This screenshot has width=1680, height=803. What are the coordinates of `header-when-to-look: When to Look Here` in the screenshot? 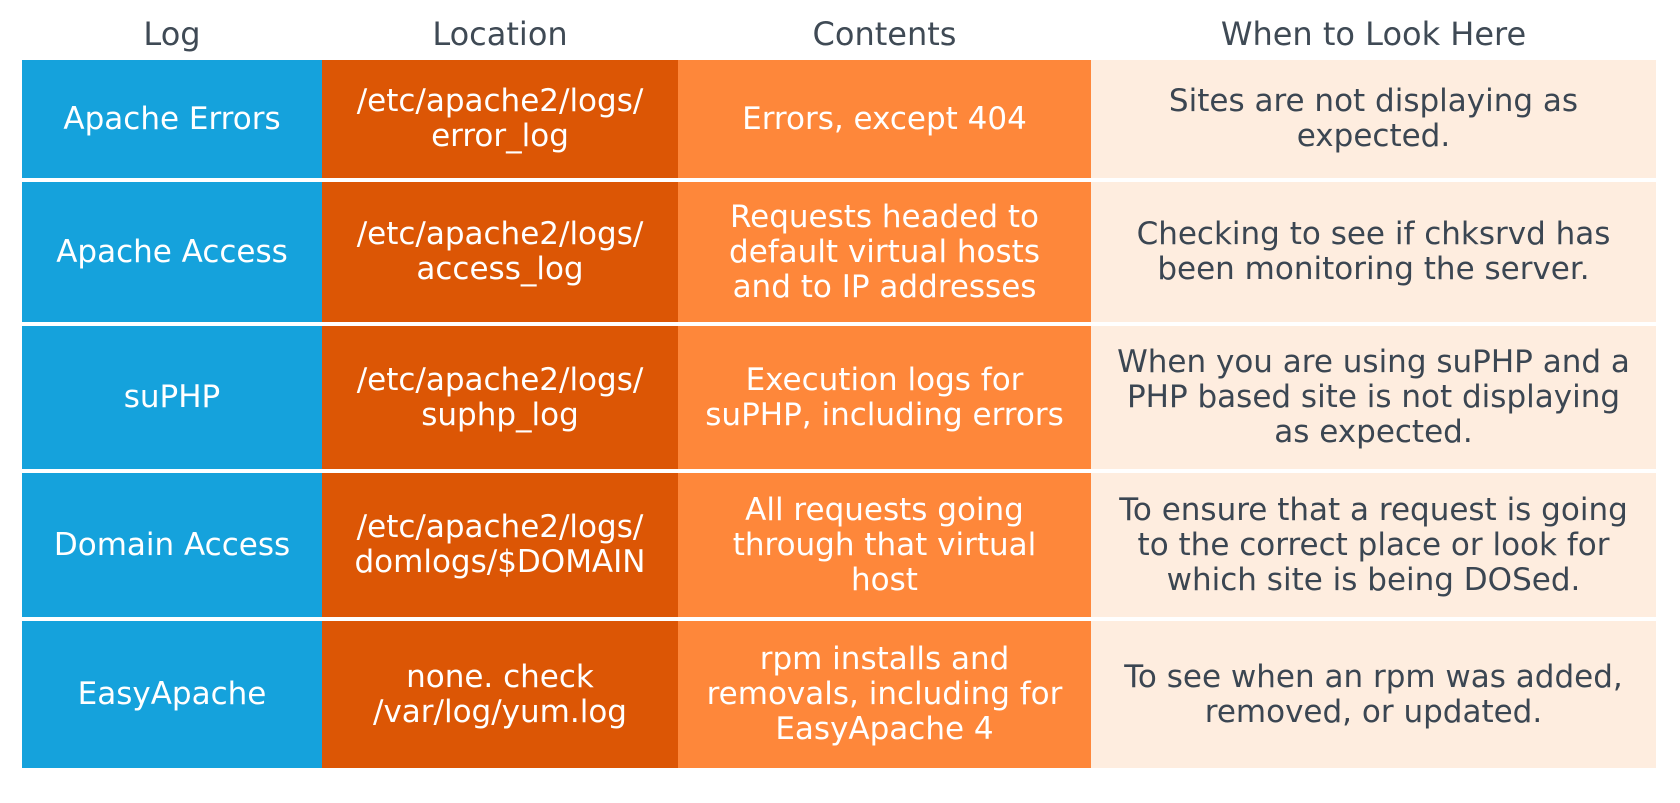 It's located at (1373, 34).